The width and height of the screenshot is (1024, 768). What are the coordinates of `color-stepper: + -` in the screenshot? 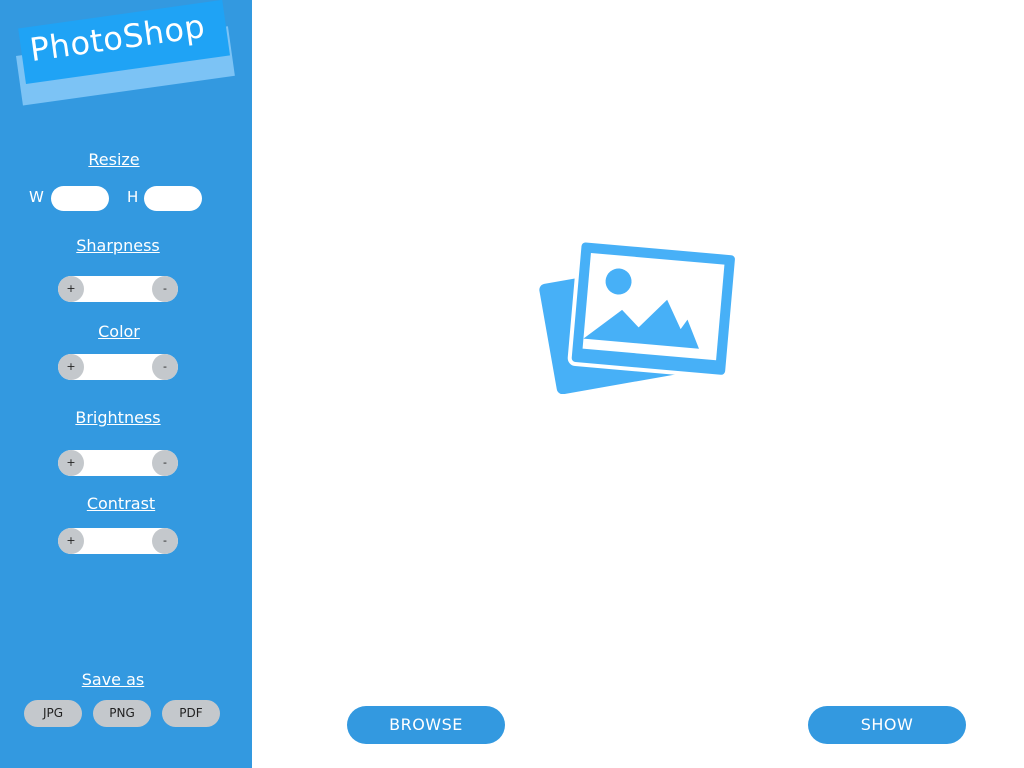 It's located at (118, 367).